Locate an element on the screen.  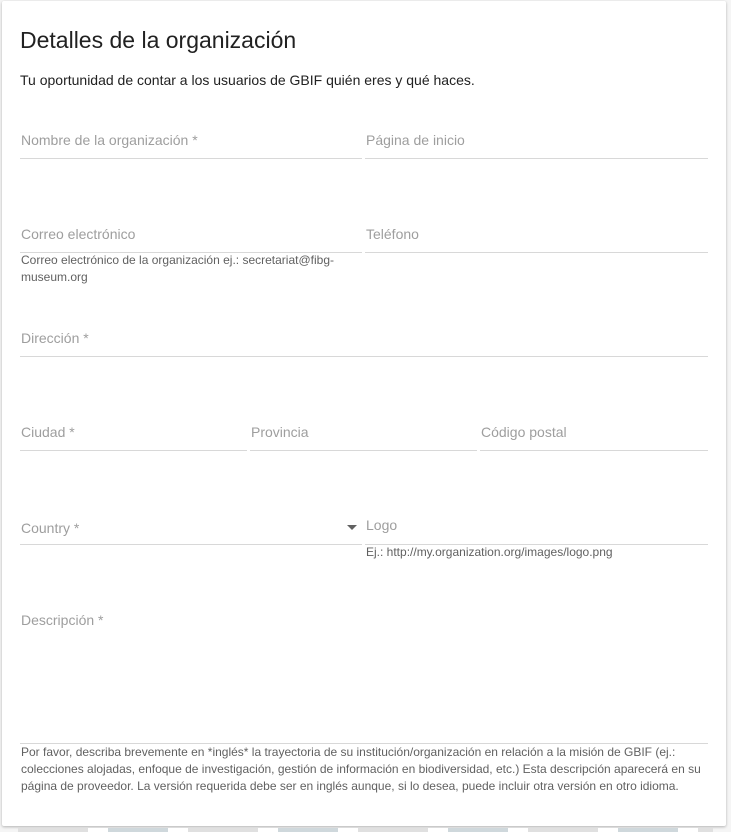
phone-underline is located at coordinates (536, 252).